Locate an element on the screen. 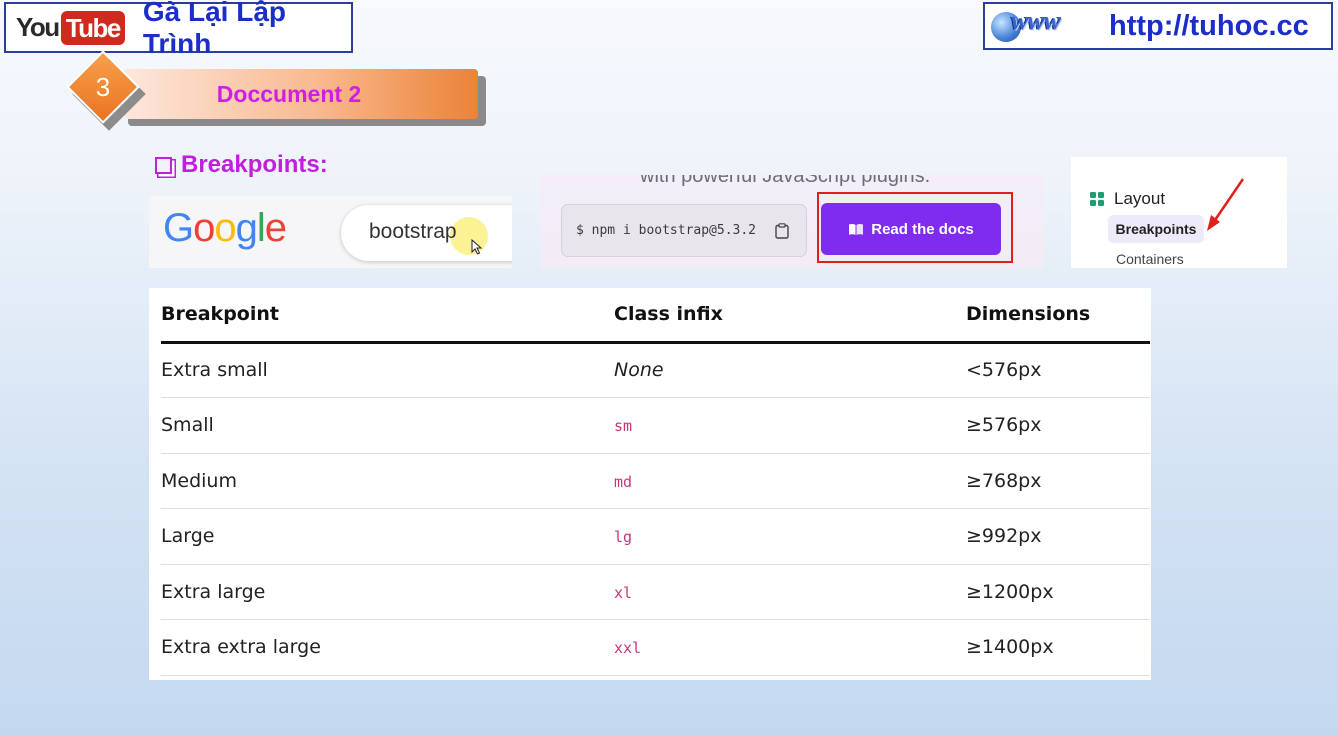 Image resolution: width=1338 pixels, height=735 pixels. google-search-screenshot: Google bootstrap is located at coordinates (330, 232).